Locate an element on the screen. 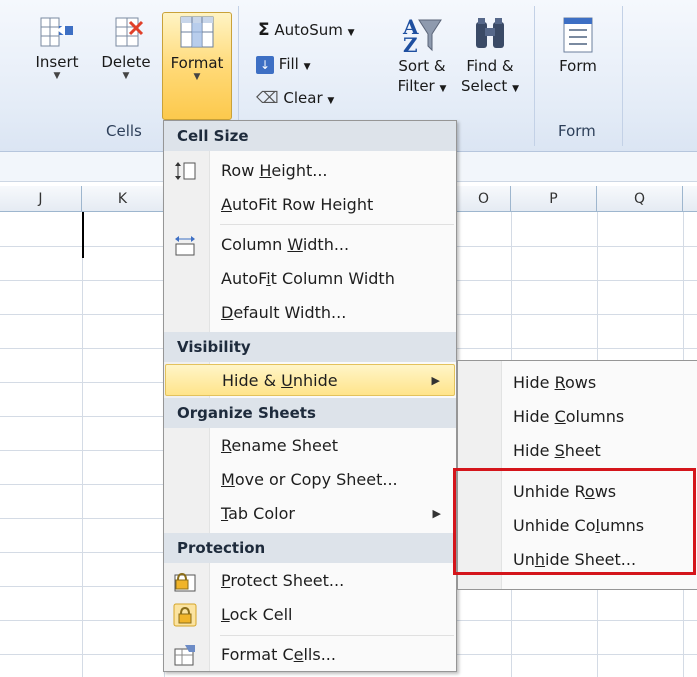 The height and width of the screenshot is (677, 697). sort-filter-label-1: Sort & is located at coordinates (422, 66).